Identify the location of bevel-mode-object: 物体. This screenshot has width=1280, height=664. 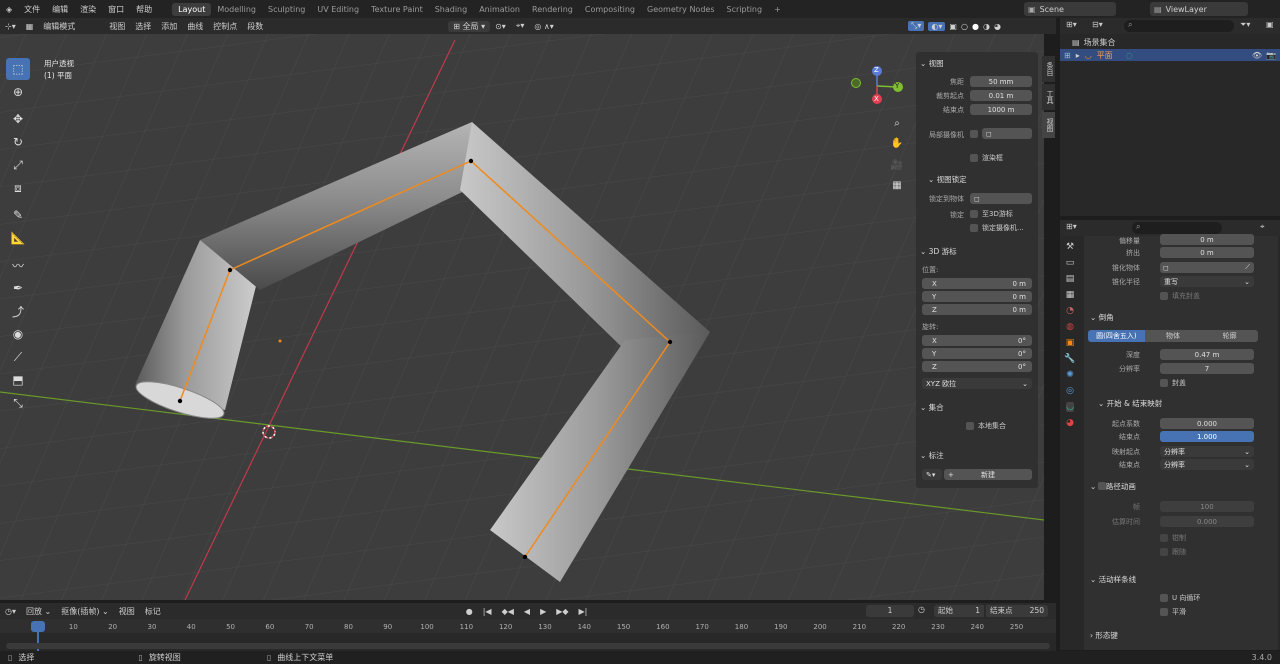
(1173, 336).